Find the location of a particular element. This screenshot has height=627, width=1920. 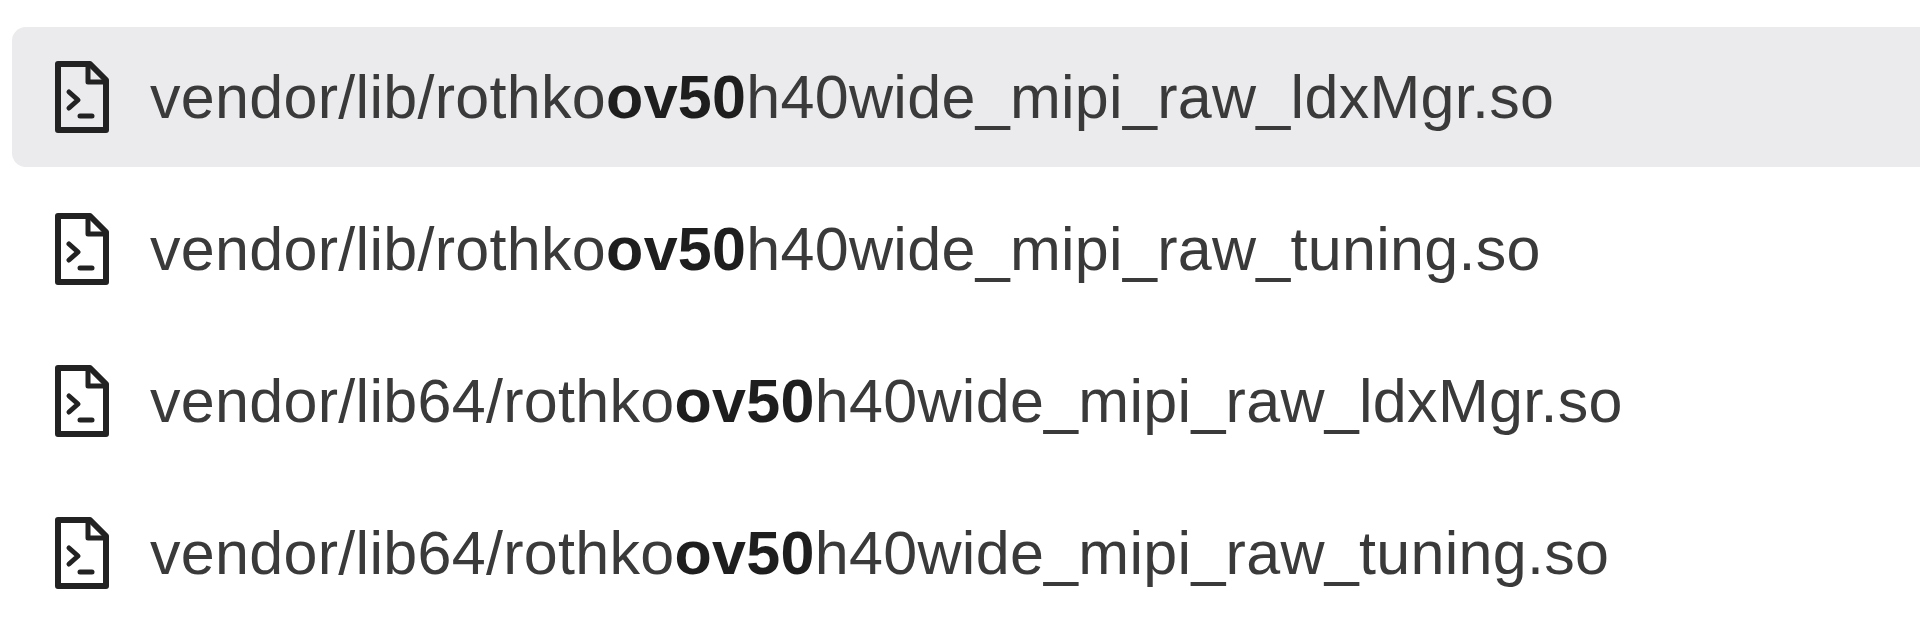

file-path: vendor/lib/rothkoov50h40wide_mipi_raw_tuning.so is located at coordinates (845, 249).